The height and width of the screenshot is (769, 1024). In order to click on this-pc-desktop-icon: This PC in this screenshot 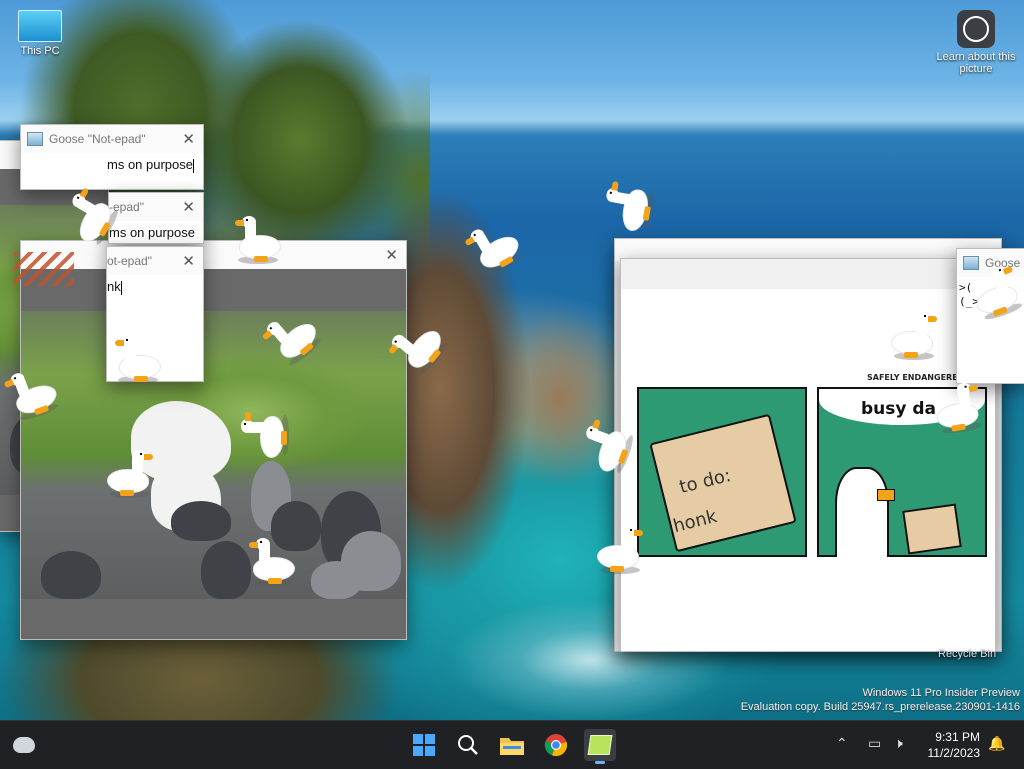, I will do `click(40, 33)`.